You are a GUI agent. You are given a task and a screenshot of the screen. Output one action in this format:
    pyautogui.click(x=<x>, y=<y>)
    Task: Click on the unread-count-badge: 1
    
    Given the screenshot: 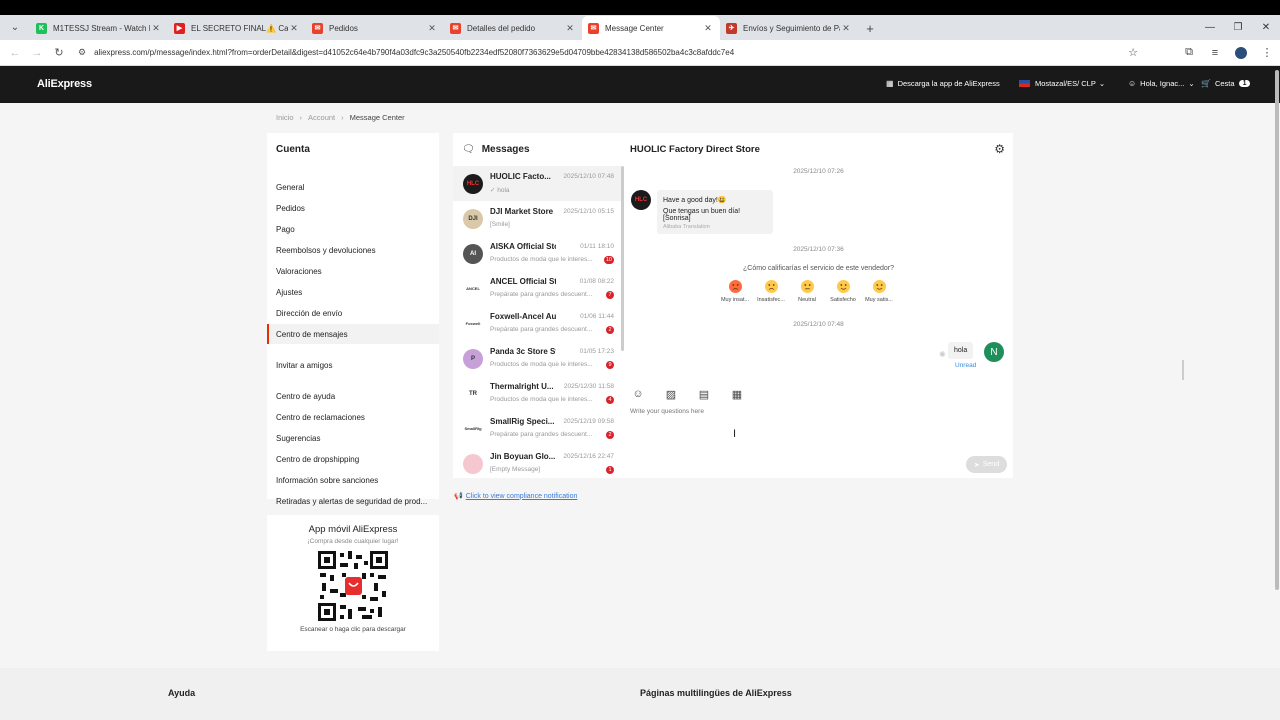 What is the action you would take?
    pyautogui.click(x=610, y=469)
    